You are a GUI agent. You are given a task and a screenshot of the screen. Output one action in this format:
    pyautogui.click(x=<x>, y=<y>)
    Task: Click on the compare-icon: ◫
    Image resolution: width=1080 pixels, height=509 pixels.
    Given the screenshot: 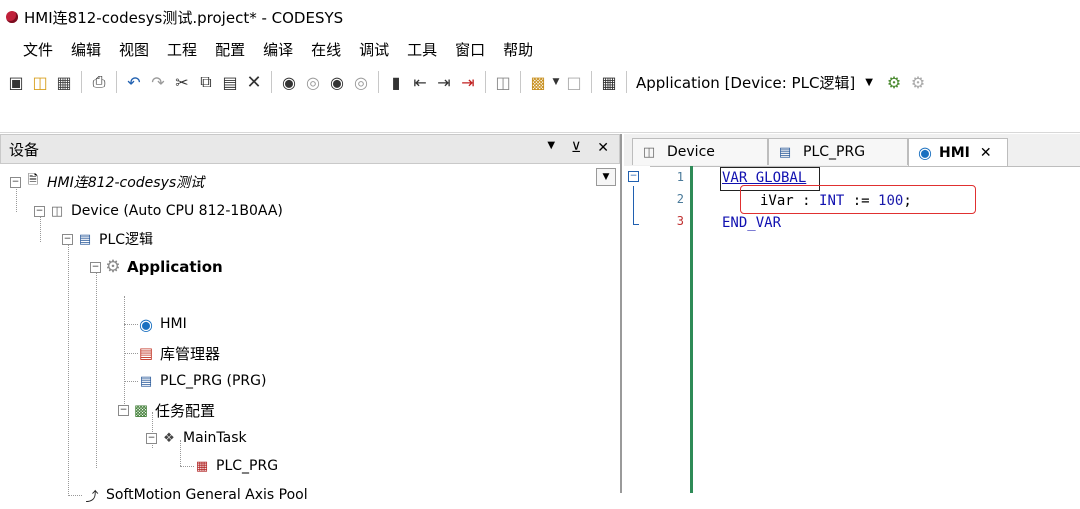 What is the action you would take?
    pyautogui.click(x=503, y=82)
    